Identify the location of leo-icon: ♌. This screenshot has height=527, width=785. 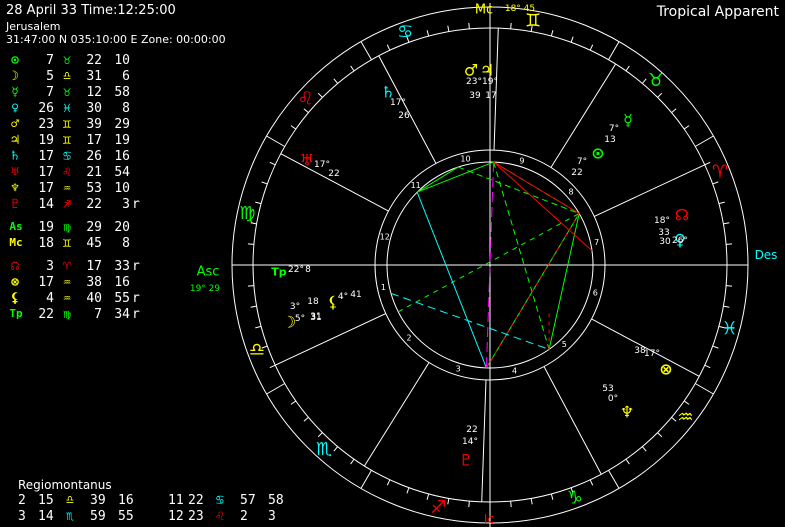
(306, 99).